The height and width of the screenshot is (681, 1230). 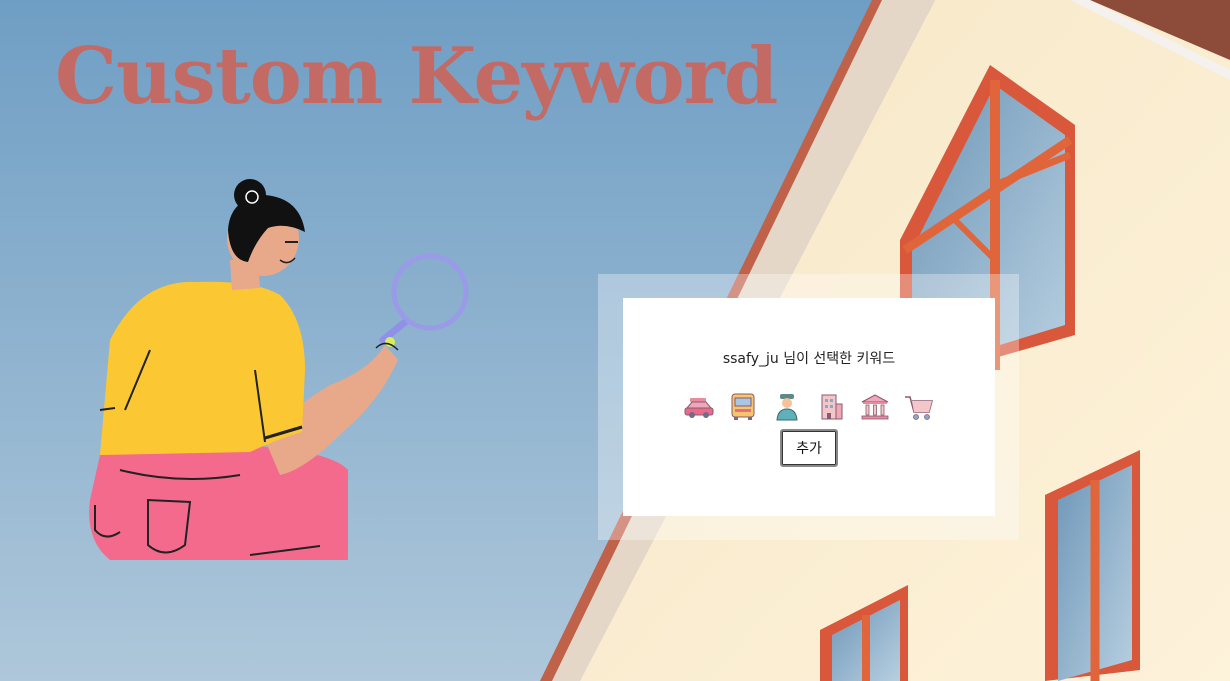 I want to click on person-icon, so click(x=787, y=407).